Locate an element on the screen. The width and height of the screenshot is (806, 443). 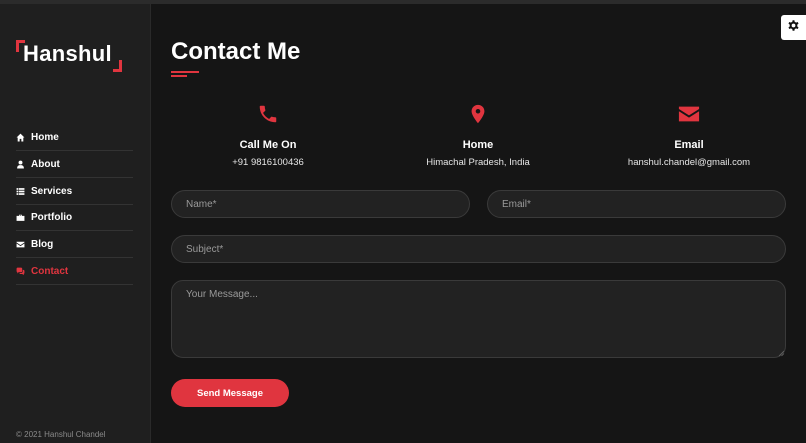
sidebar-item-label: Blog is located at coordinates (42, 245).